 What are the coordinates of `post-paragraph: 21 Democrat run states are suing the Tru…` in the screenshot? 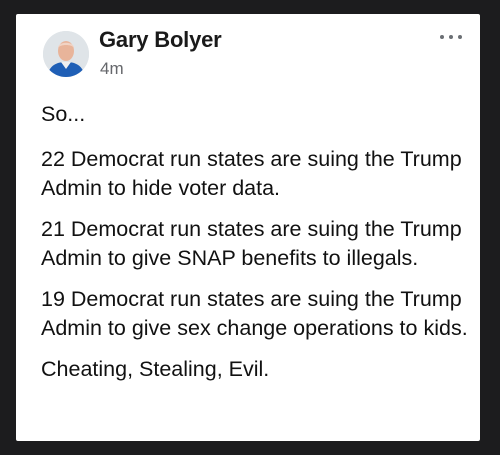 It's located at (251, 243).